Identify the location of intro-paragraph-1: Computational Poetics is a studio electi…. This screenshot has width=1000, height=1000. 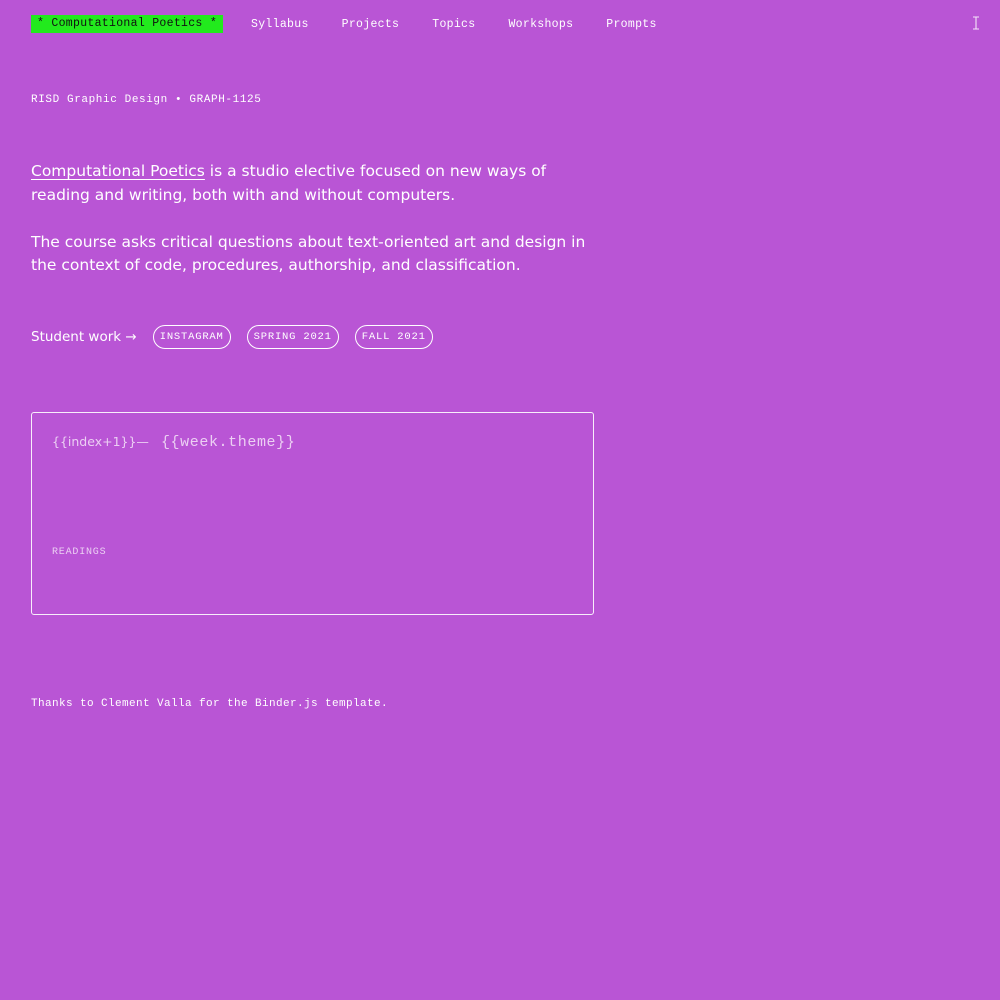
(316, 183).